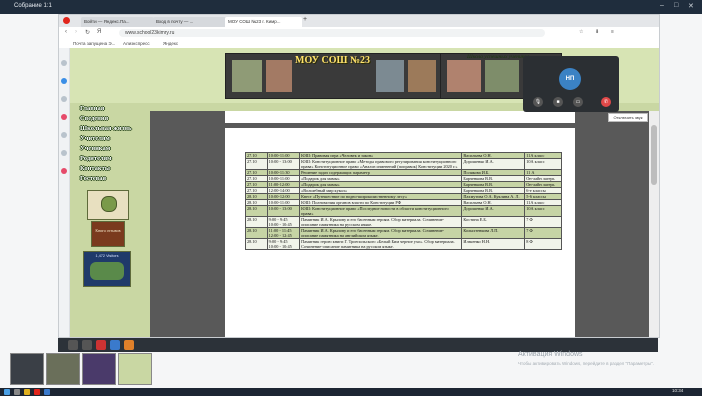  Describe the element at coordinates (108, 230) in the screenshot. I see `guestbook-box-label: Книга отзывов` at that location.